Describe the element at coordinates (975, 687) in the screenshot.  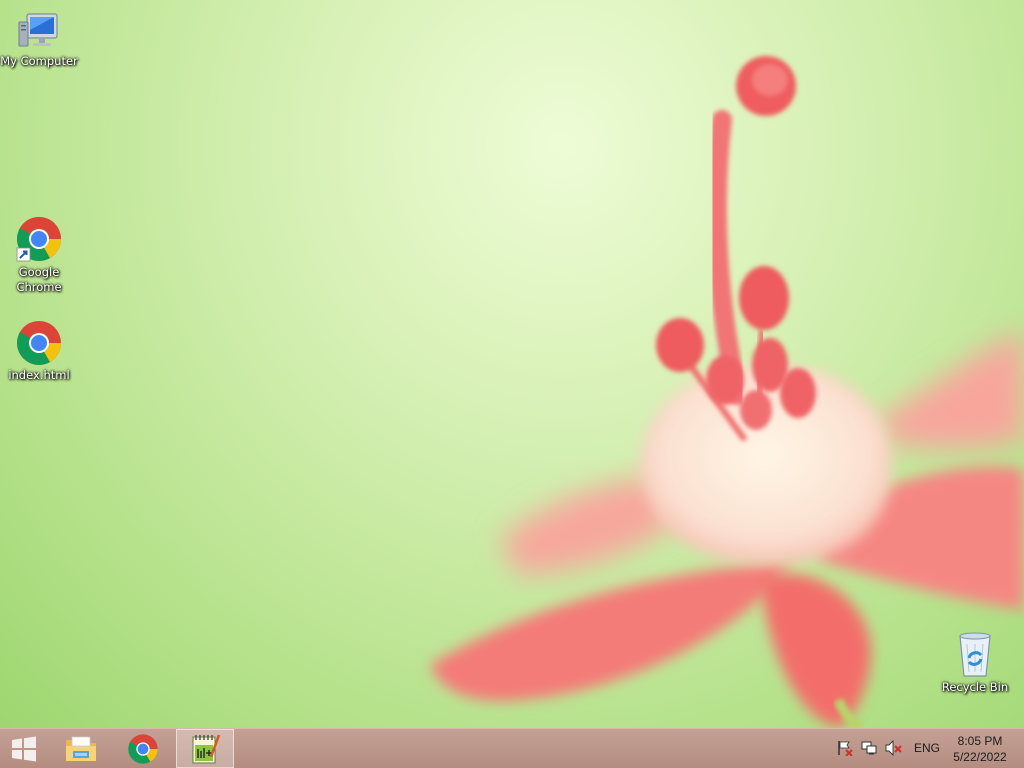
I see `desktop-icon-label: Recycle Bin` at that location.